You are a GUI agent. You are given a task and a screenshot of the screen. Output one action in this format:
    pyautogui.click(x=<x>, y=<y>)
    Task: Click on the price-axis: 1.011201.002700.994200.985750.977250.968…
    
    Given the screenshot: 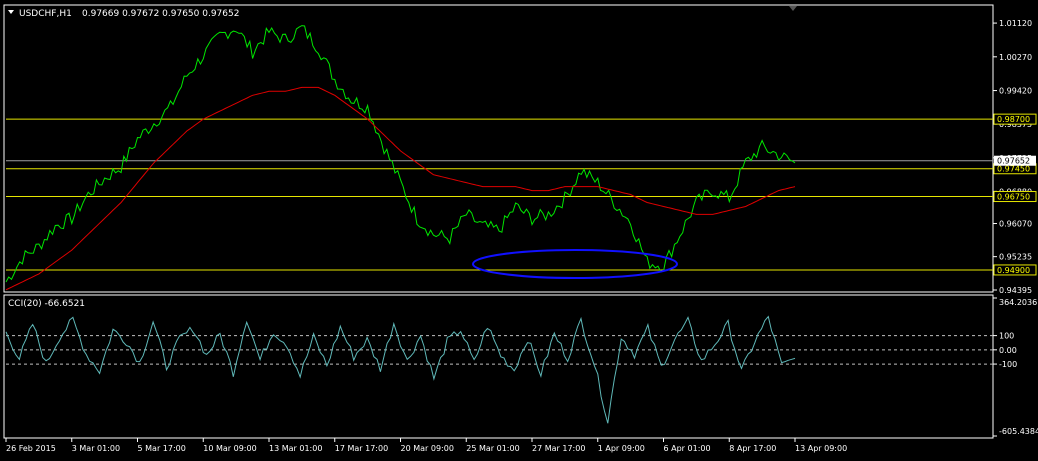 What is the action you would take?
    pyautogui.click(x=1015, y=157)
    